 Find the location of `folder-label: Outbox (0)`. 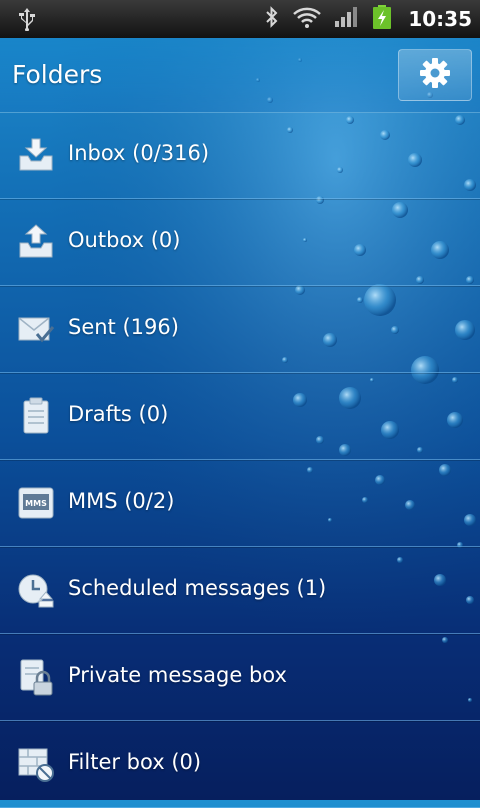

folder-label: Outbox (0) is located at coordinates (124, 240).